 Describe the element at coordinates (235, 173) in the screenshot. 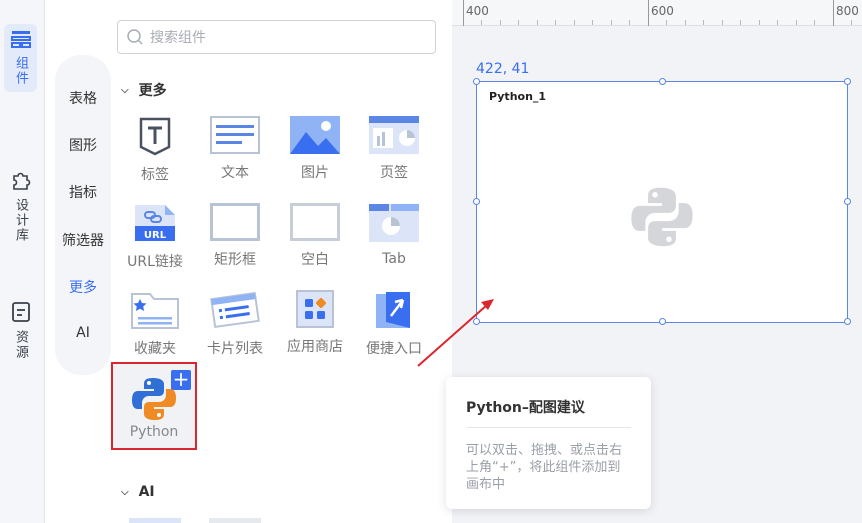

I see `tile-text-label: 文本` at that location.